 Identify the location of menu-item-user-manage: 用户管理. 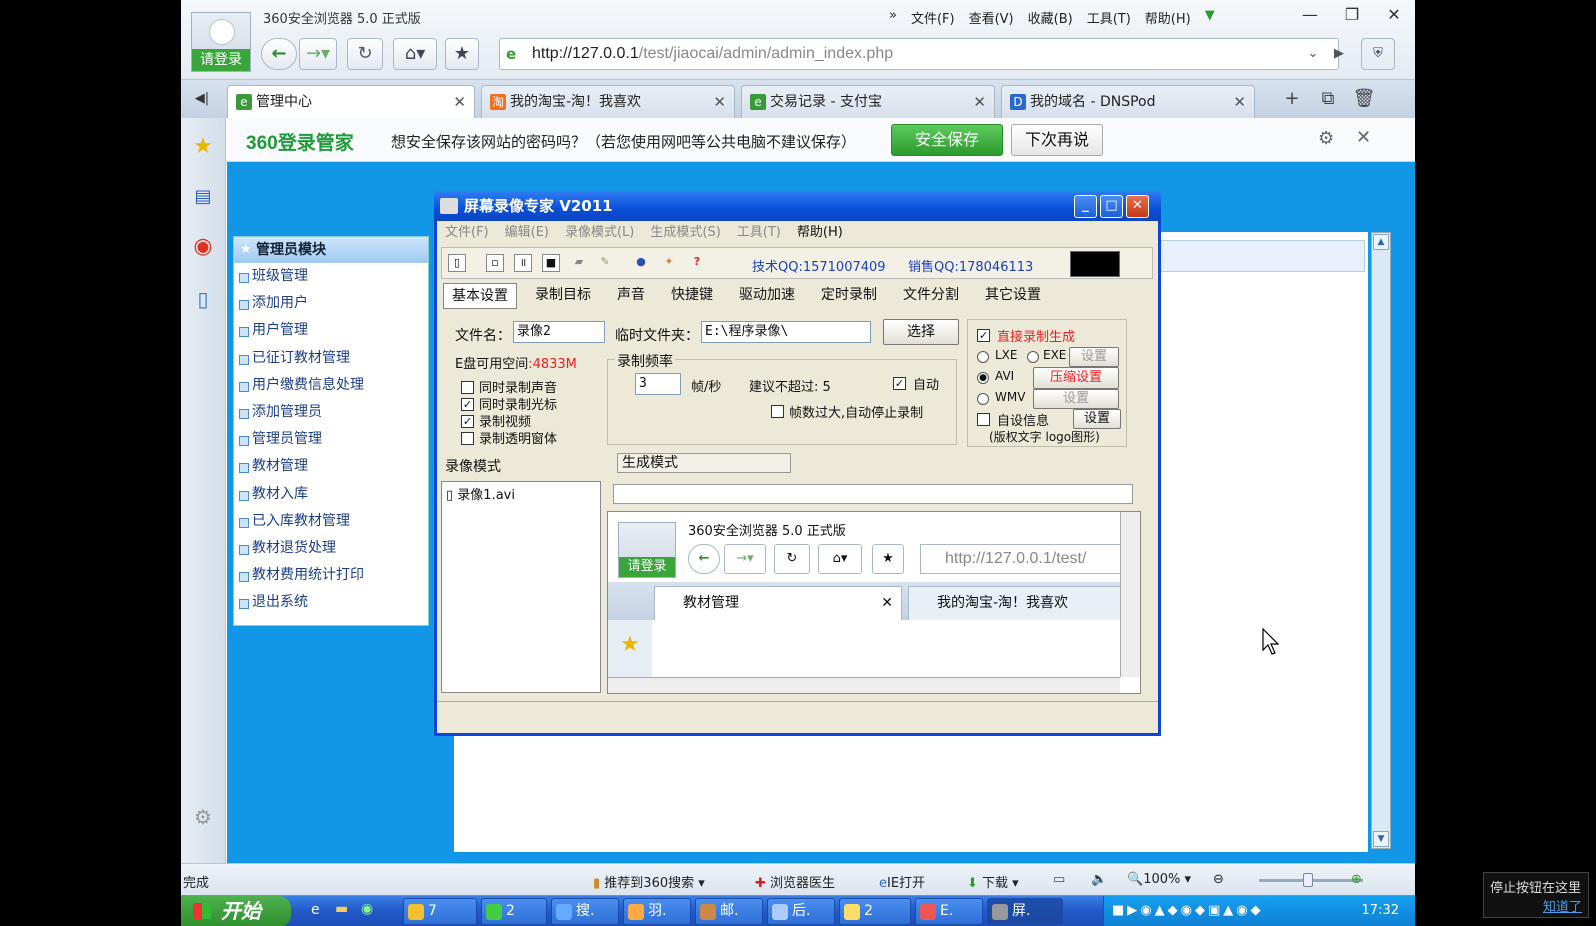
(331, 330).